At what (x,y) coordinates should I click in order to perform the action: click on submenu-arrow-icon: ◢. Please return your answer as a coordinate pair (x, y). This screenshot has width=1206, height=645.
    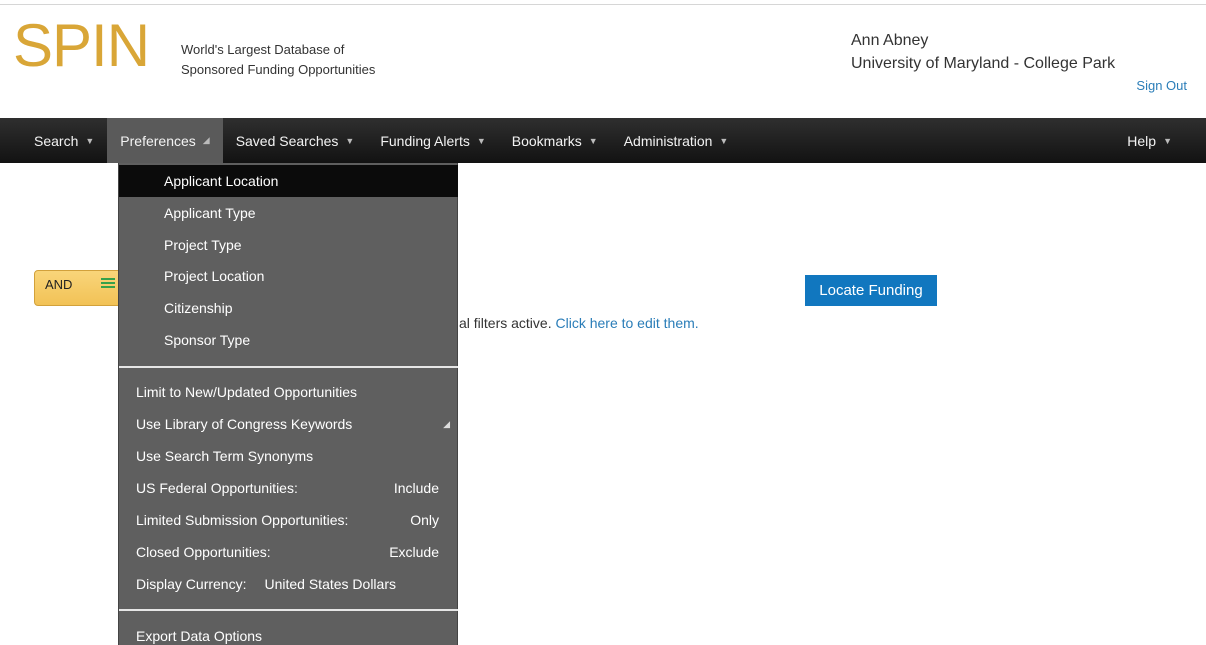
    Looking at the image, I should click on (446, 423).